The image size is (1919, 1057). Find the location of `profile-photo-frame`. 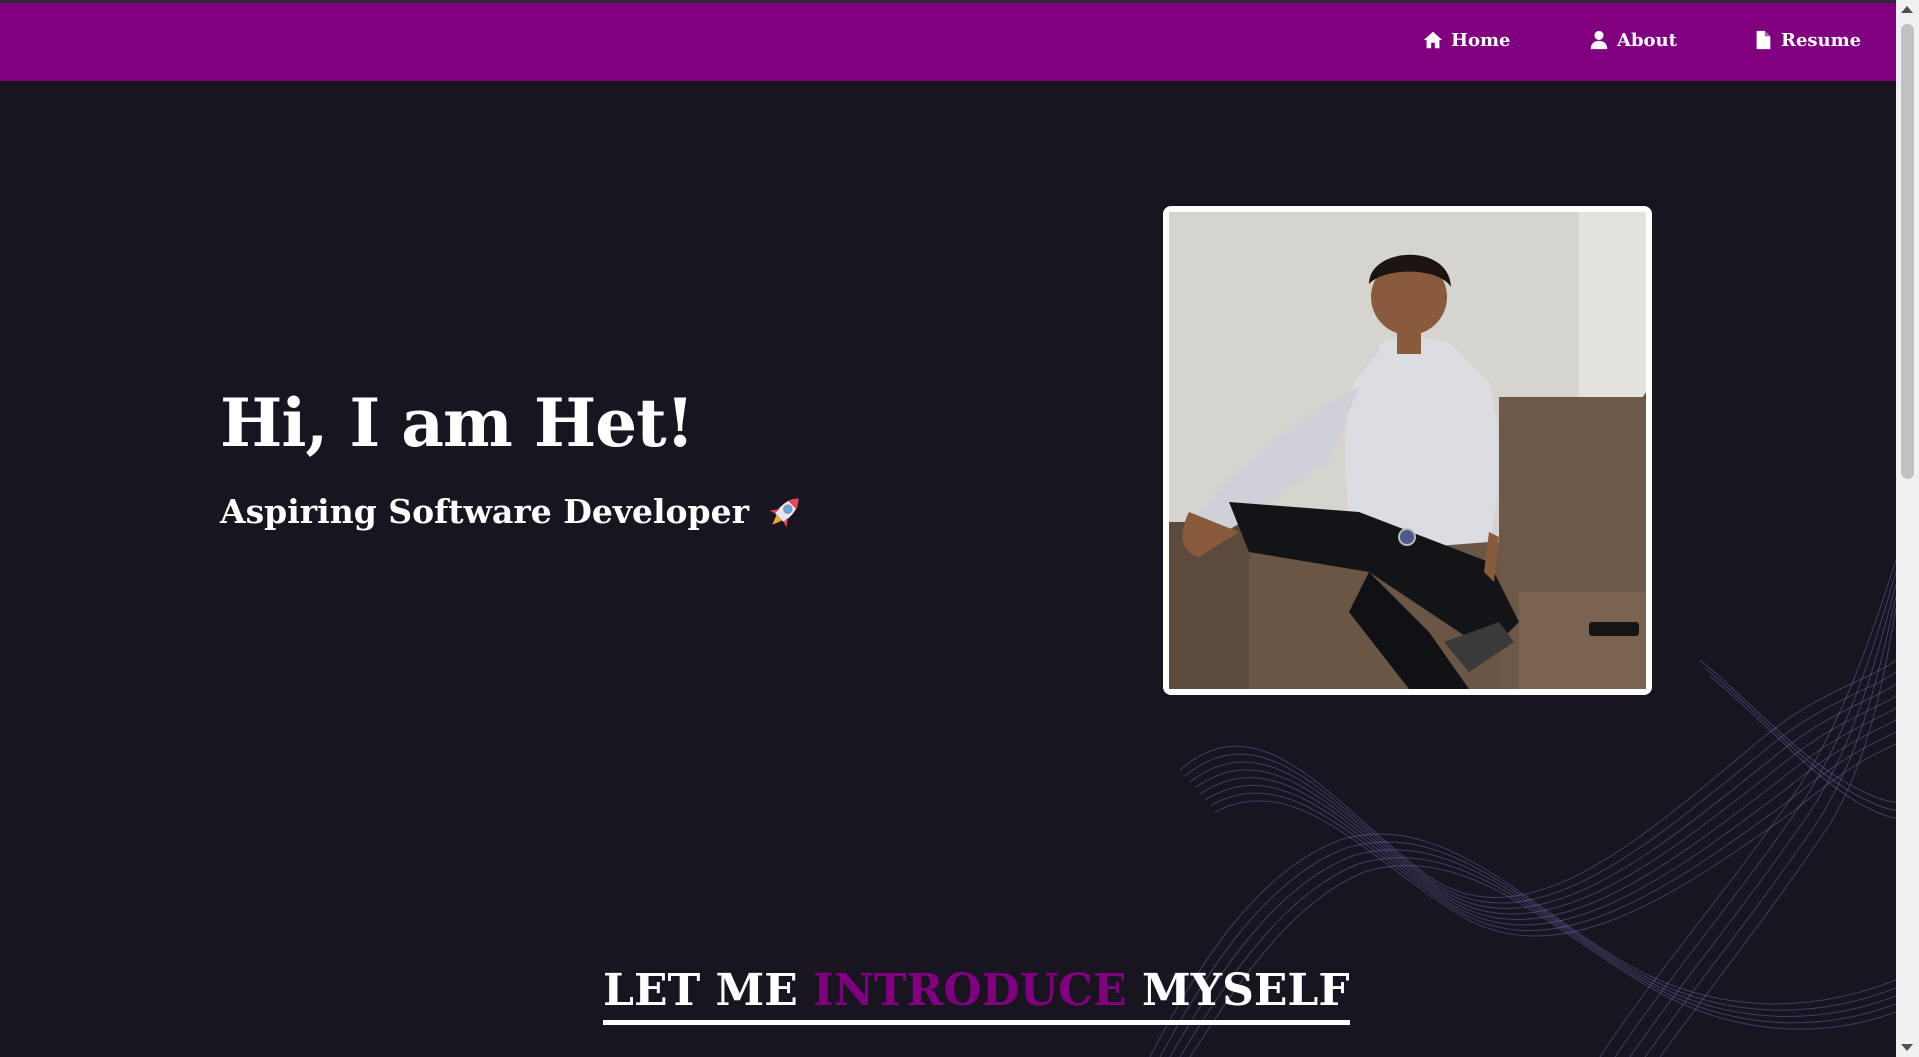

profile-photo-frame is located at coordinates (1407, 450).